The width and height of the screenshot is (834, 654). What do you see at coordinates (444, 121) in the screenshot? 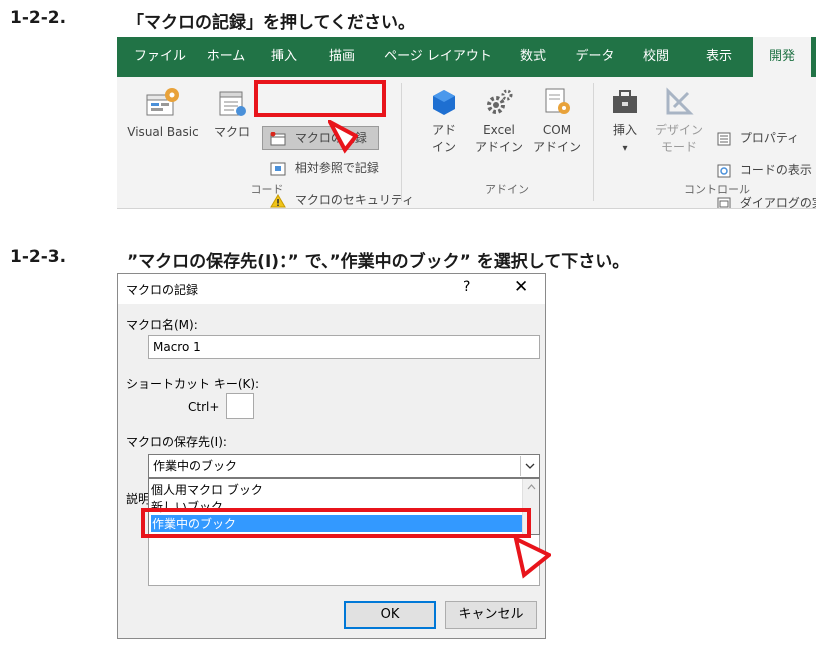
I see `addins-button: アド イン` at bounding box center [444, 121].